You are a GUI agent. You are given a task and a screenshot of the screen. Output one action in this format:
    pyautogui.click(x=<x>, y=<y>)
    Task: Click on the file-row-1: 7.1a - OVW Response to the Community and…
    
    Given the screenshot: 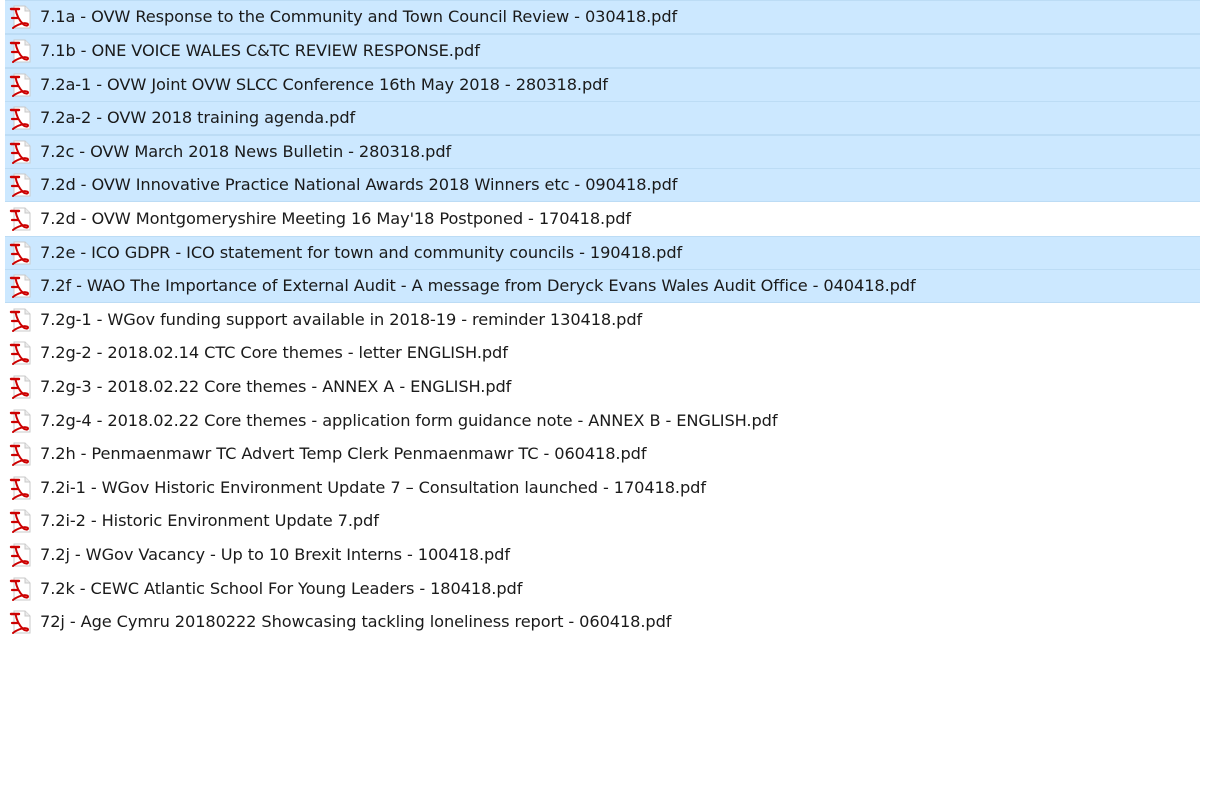 What is the action you would take?
    pyautogui.click(x=602, y=17)
    